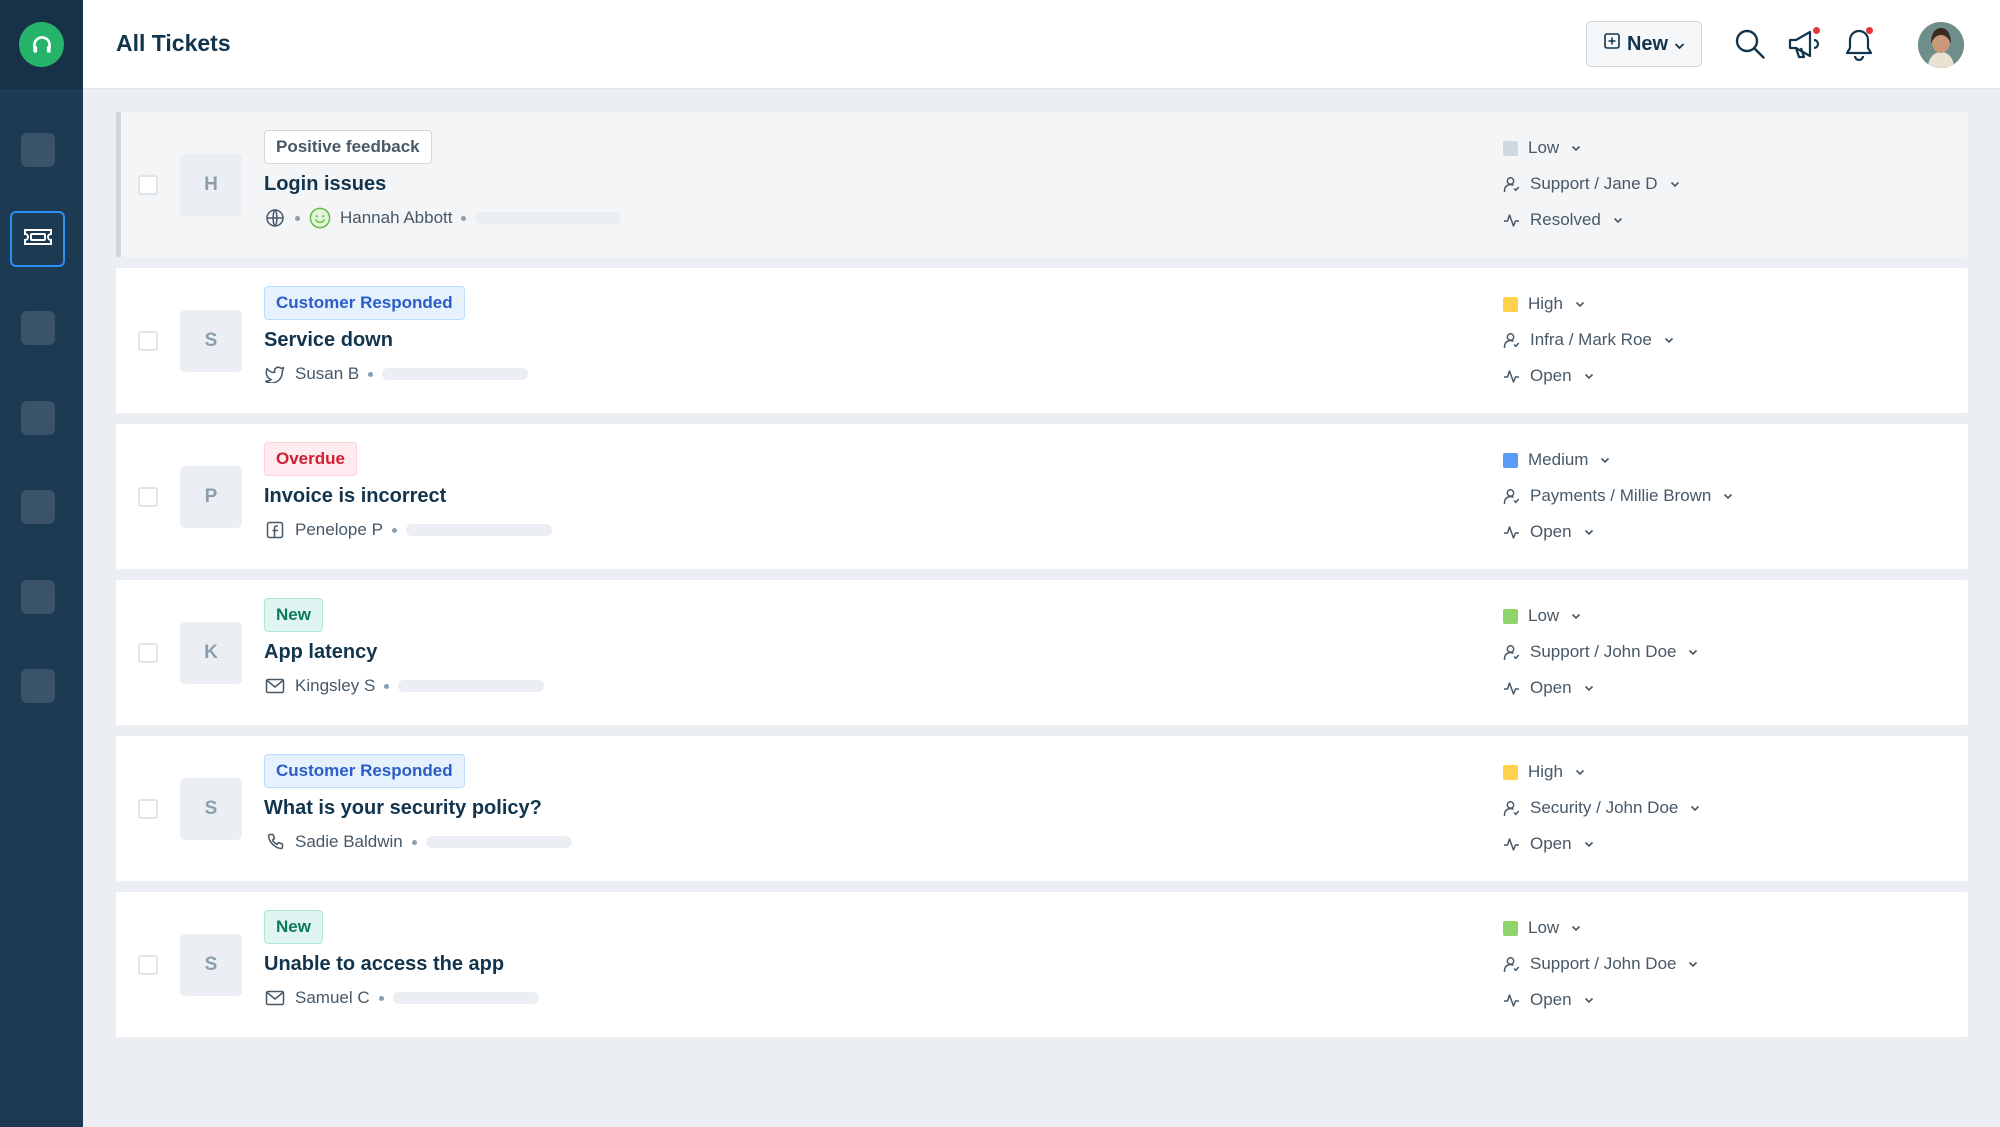 Image resolution: width=2000 pixels, height=1127 pixels. What do you see at coordinates (364, 771) in the screenshot?
I see `ticket-tag: Customer Responded` at bounding box center [364, 771].